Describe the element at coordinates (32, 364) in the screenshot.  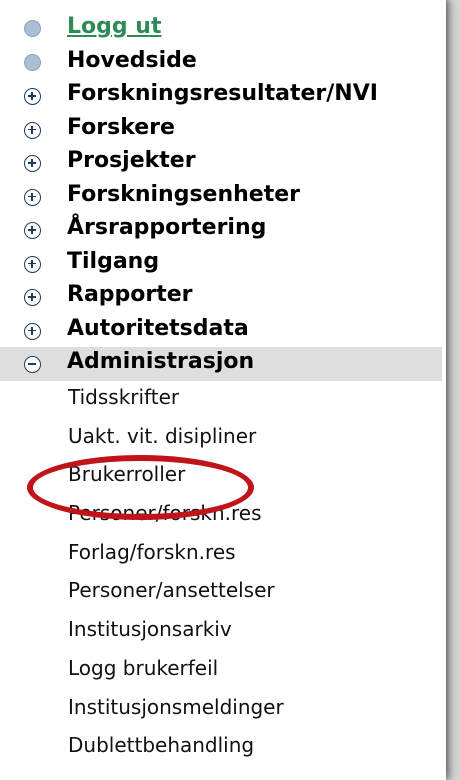
I see `collapse-minus-icon` at that location.